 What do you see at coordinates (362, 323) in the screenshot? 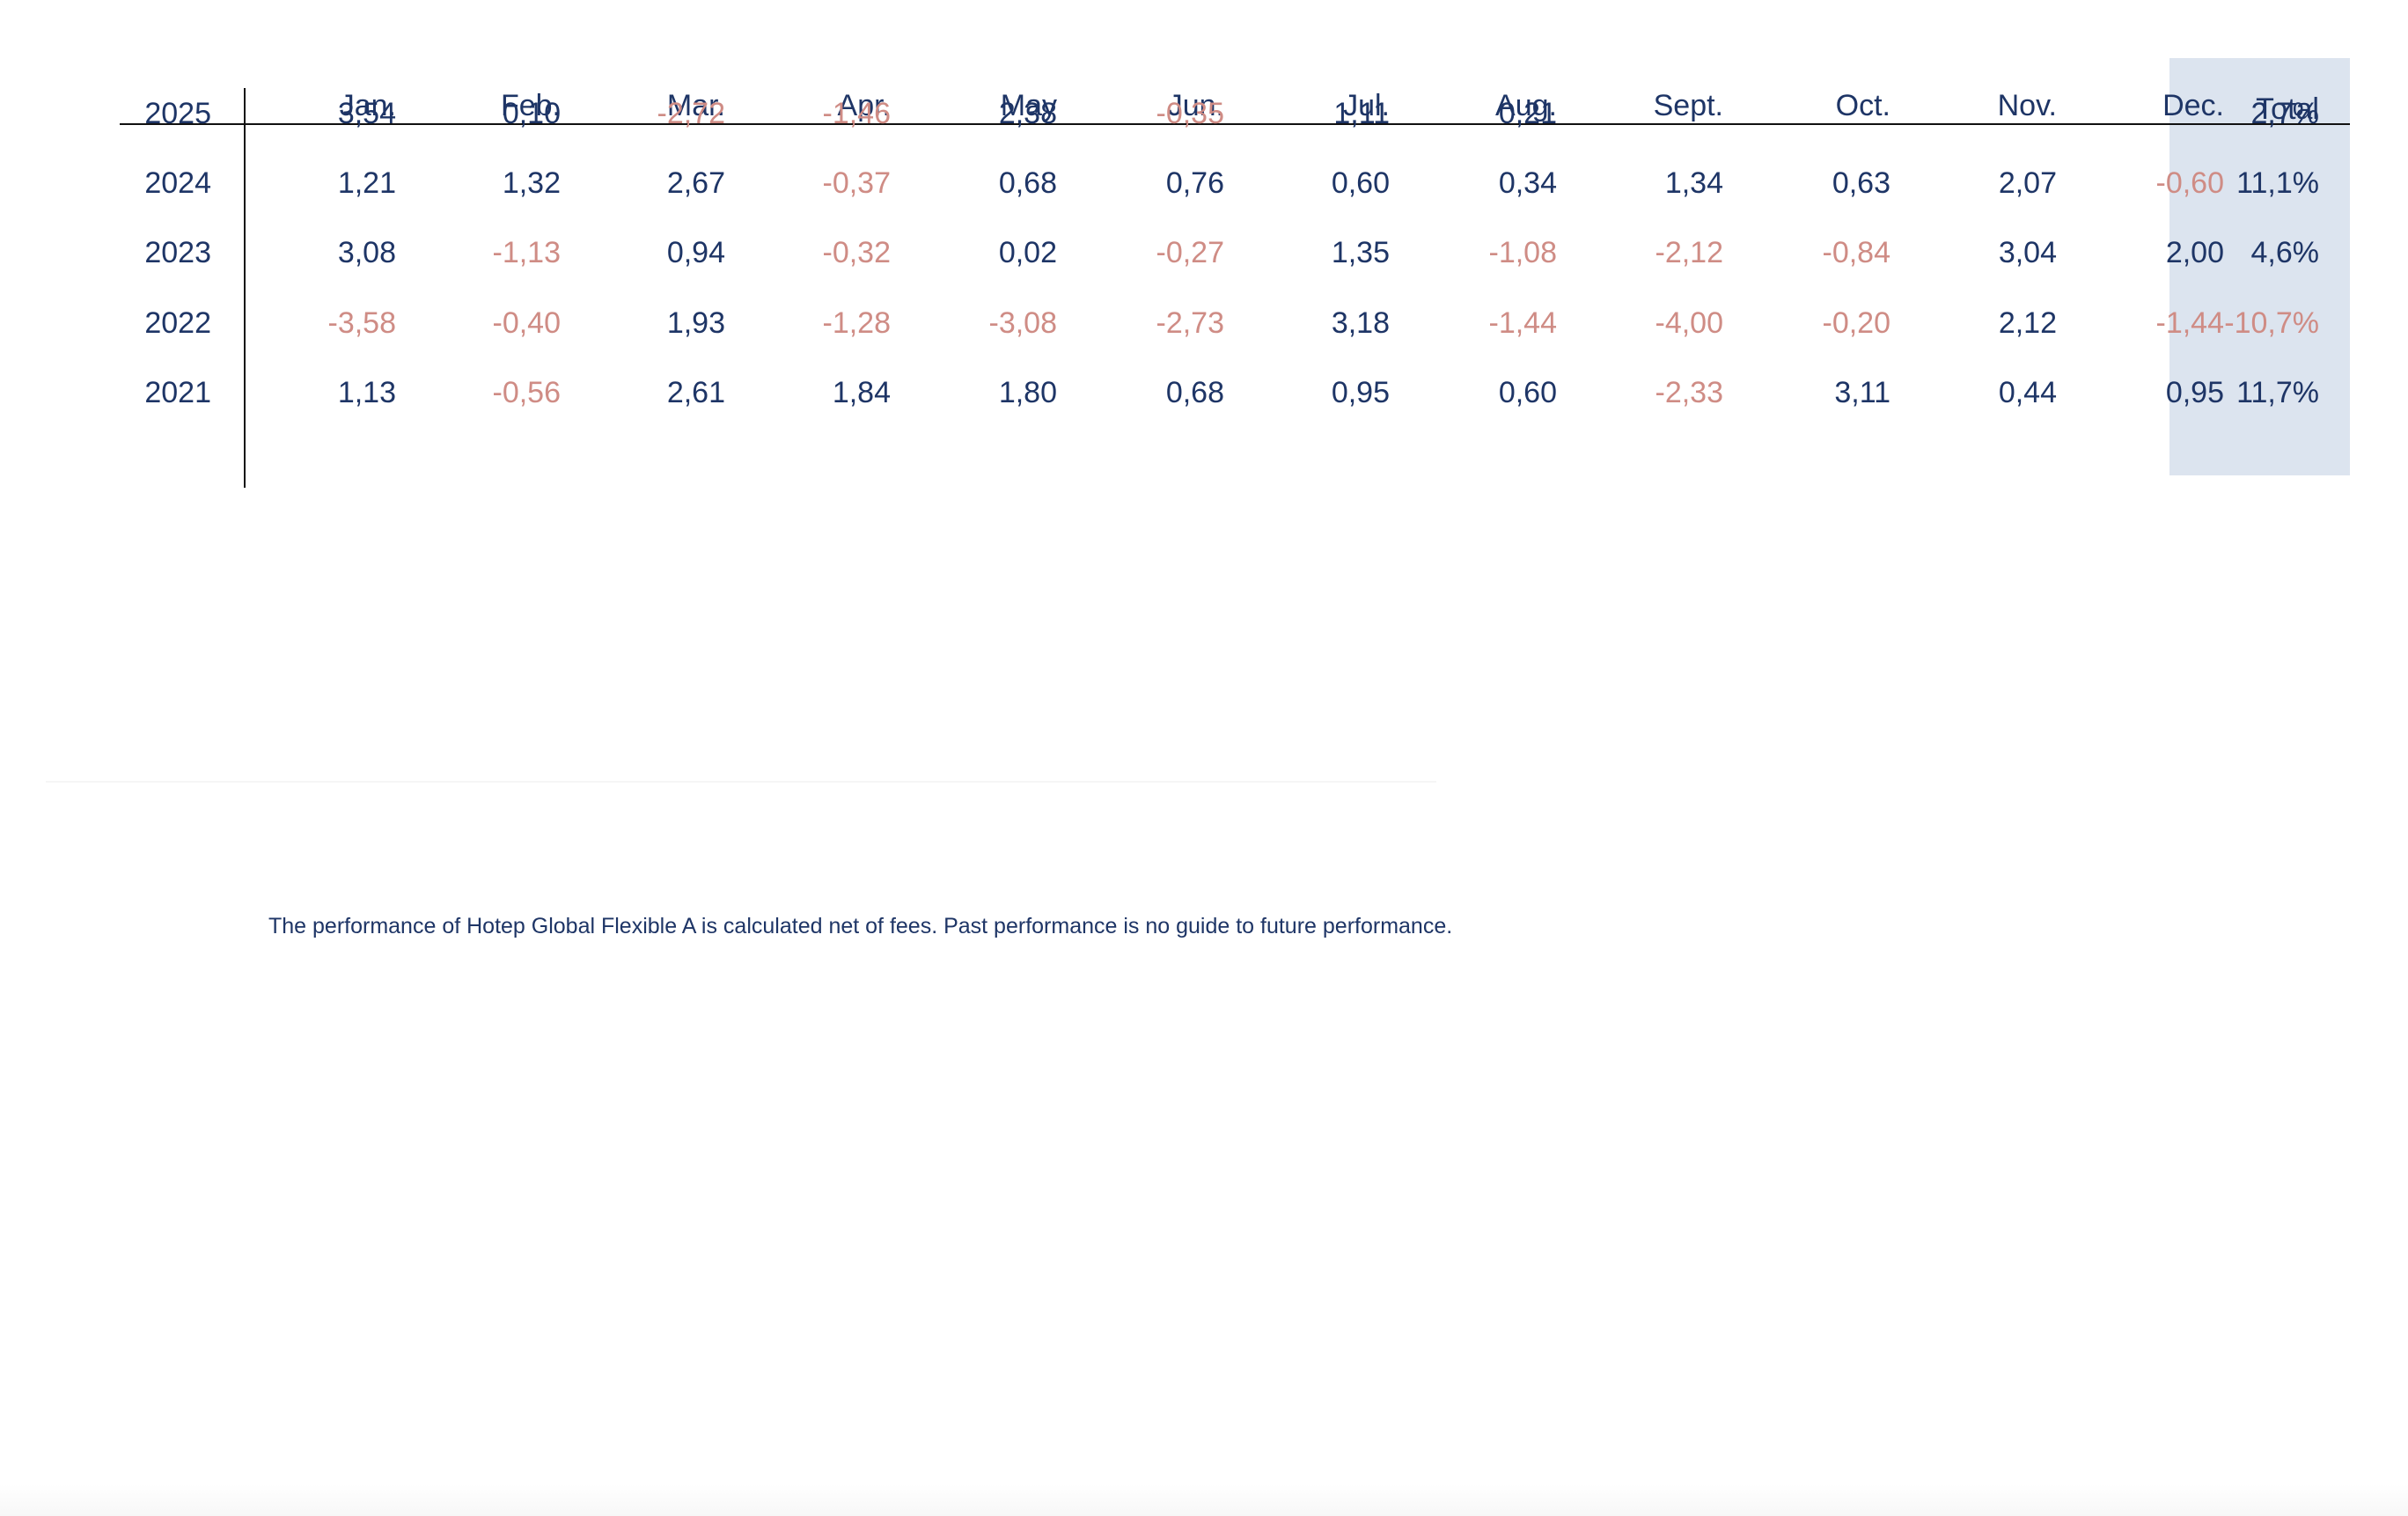
I see `monthly-return-cell: -3,58` at bounding box center [362, 323].